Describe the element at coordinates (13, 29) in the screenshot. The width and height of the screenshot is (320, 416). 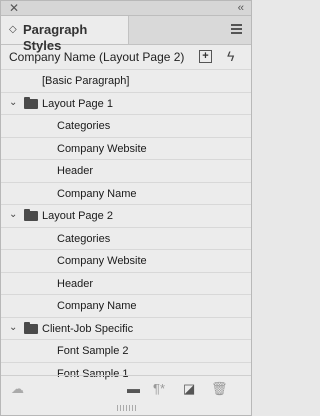
I see `sort-arrows-icon: ◇` at that location.